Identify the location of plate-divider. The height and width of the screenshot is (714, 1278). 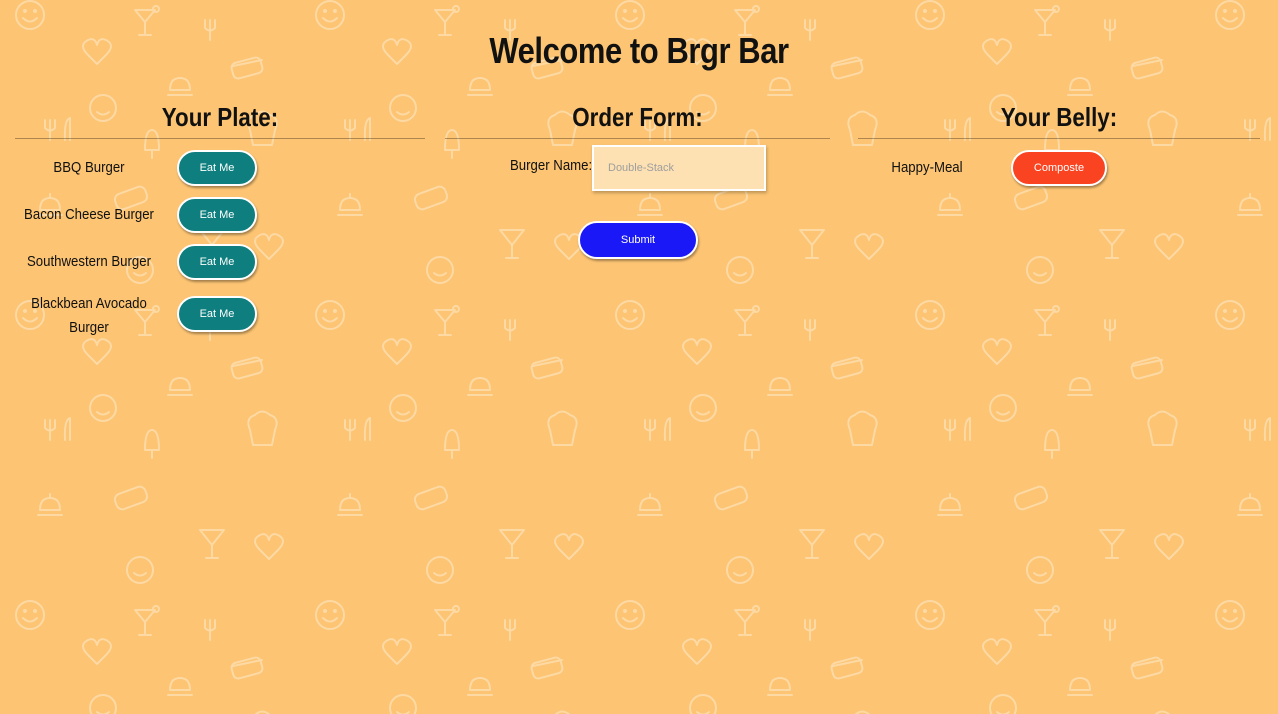
(220, 138).